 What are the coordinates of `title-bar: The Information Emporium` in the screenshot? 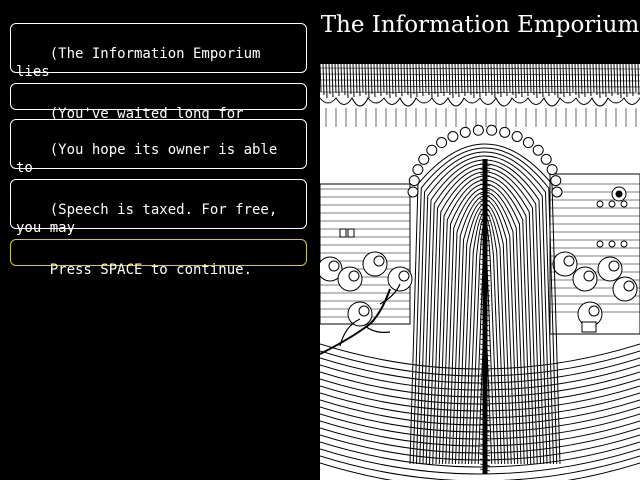 It's located at (480, 32).